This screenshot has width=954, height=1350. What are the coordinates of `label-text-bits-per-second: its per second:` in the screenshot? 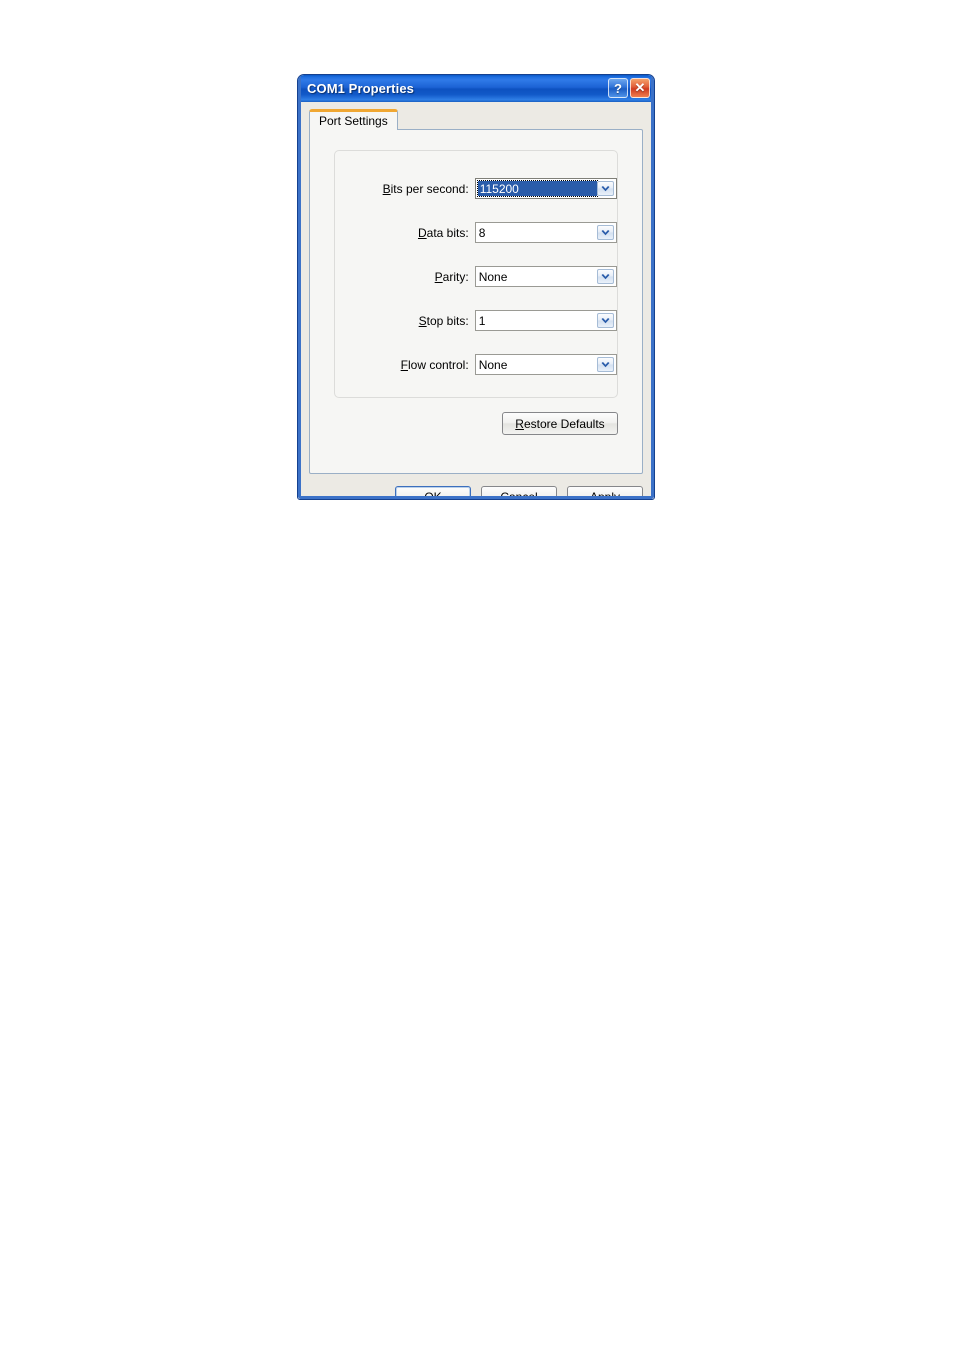 It's located at (429, 188).